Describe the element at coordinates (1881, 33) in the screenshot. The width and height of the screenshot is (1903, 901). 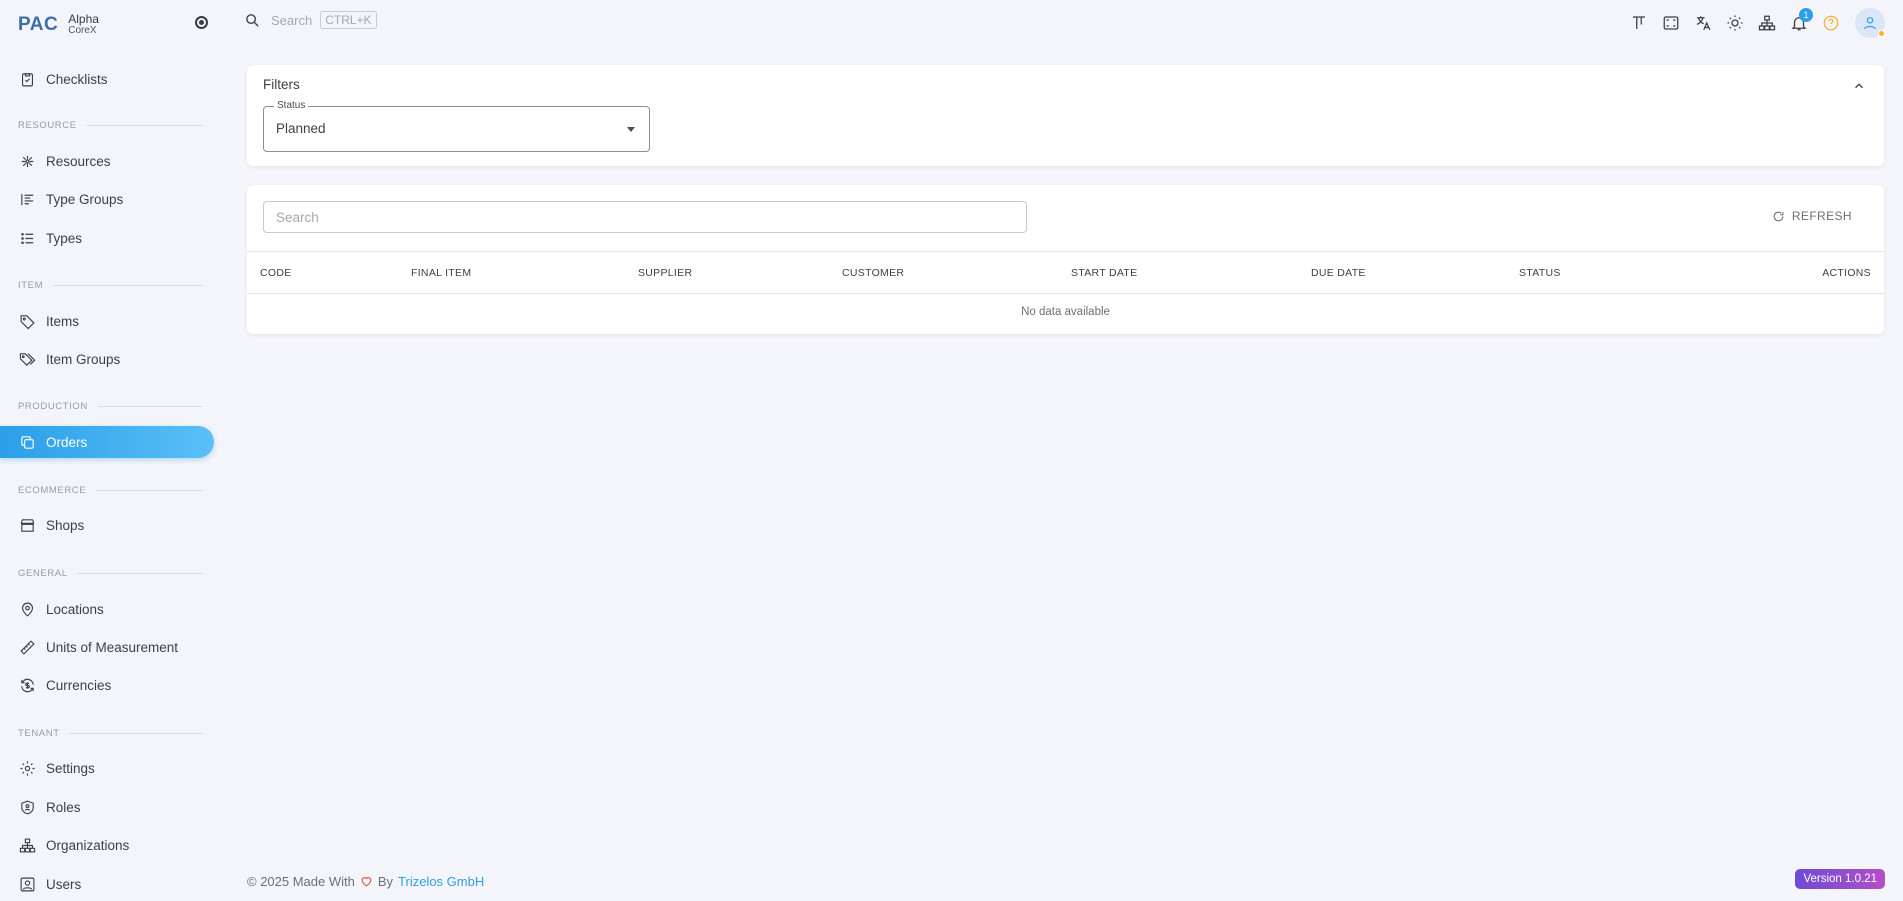
I see `status-dot` at that location.